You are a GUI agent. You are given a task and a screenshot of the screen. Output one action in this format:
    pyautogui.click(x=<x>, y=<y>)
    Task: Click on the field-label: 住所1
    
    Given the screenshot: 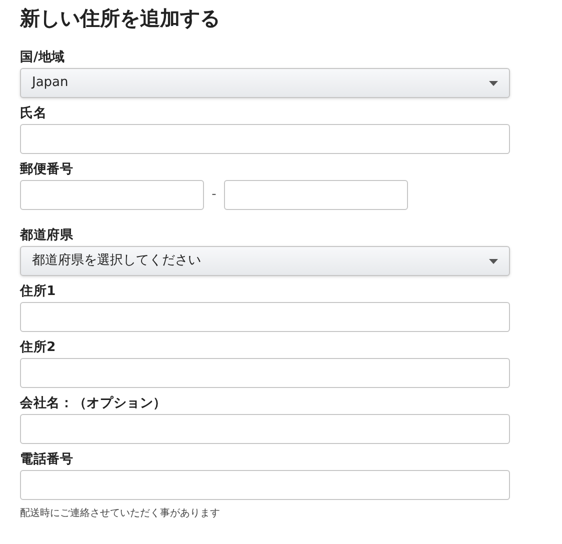 What is the action you would take?
    pyautogui.click(x=39, y=292)
    